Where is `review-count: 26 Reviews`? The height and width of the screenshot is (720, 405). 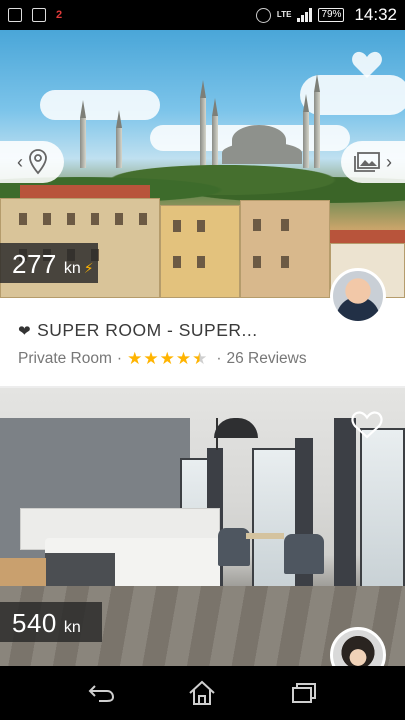 review-count: 26 Reviews is located at coordinates (266, 358).